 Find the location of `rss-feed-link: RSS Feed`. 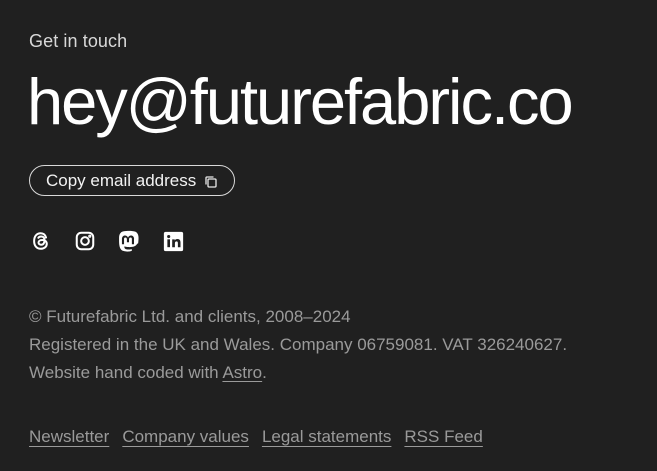

rss-feed-link: RSS Feed is located at coordinates (443, 437).